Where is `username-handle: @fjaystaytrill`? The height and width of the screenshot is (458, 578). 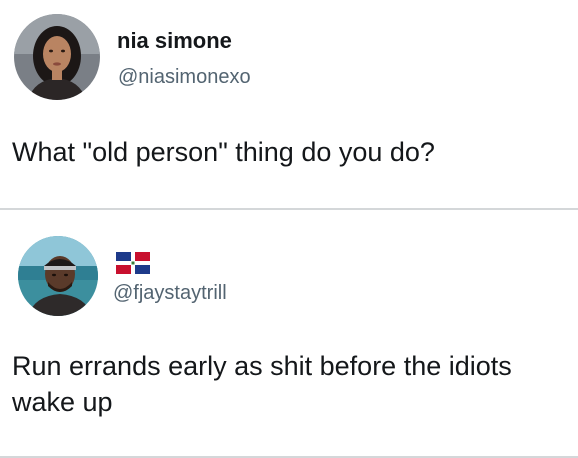 username-handle: @fjaystaytrill is located at coordinates (170, 293).